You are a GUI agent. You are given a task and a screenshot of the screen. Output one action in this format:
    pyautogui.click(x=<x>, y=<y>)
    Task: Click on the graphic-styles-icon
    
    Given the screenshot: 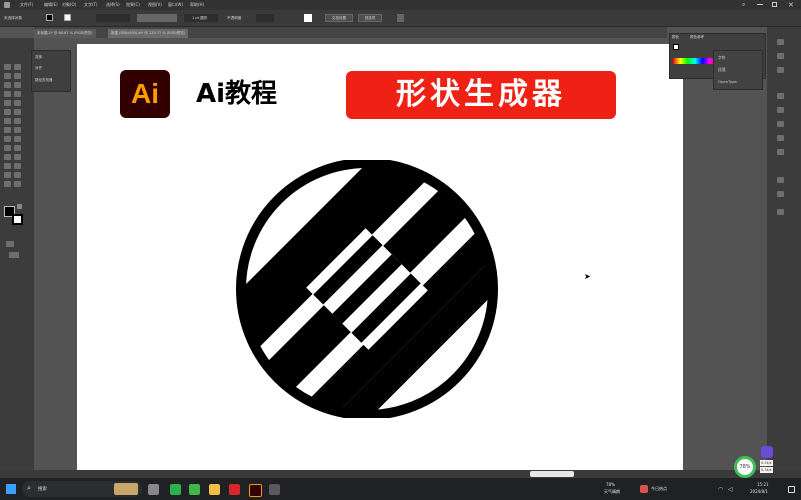 What is the action you would take?
    pyautogui.click(x=780, y=138)
    